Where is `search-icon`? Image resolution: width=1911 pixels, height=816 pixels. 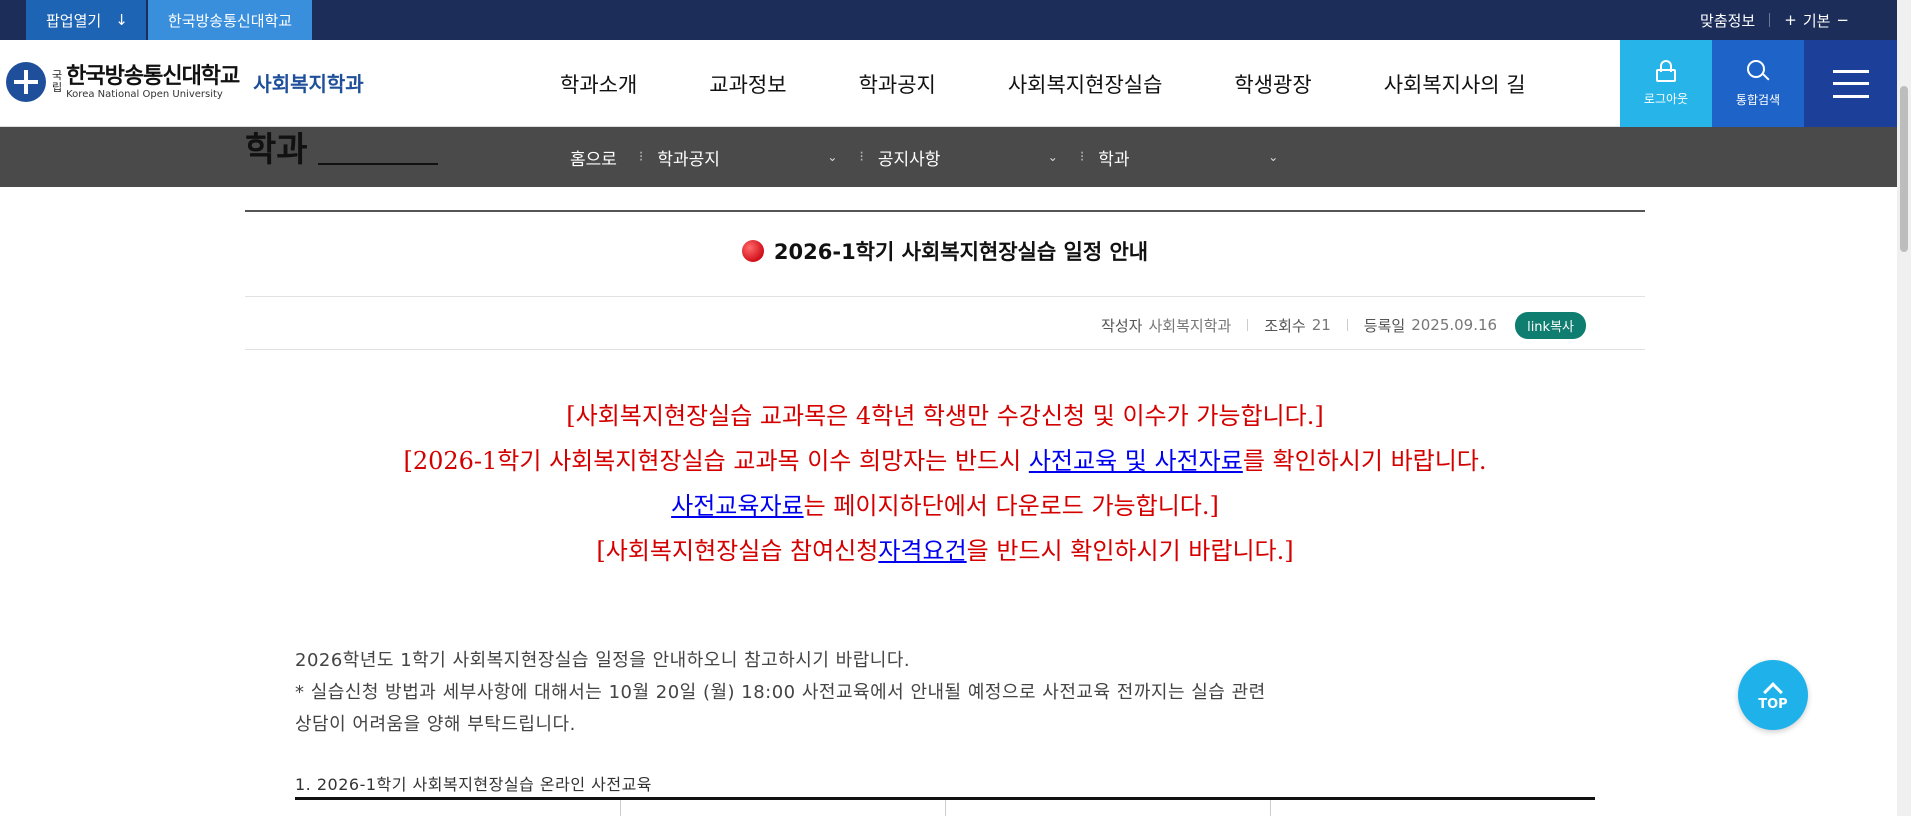 search-icon is located at coordinates (1758, 71).